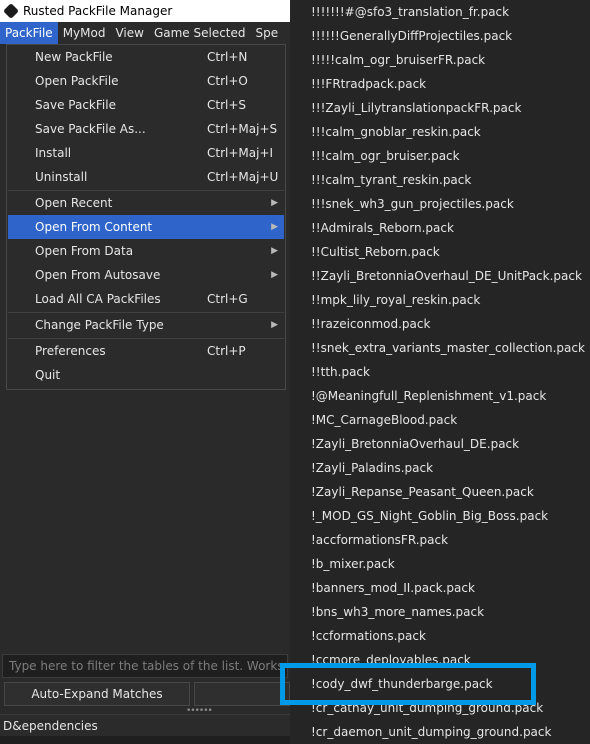 This screenshot has height=744, width=590. Describe the element at coordinates (382, 228) in the screenshot. I see `content-list-item: !!Admirals_Reborn.pack` at that location.